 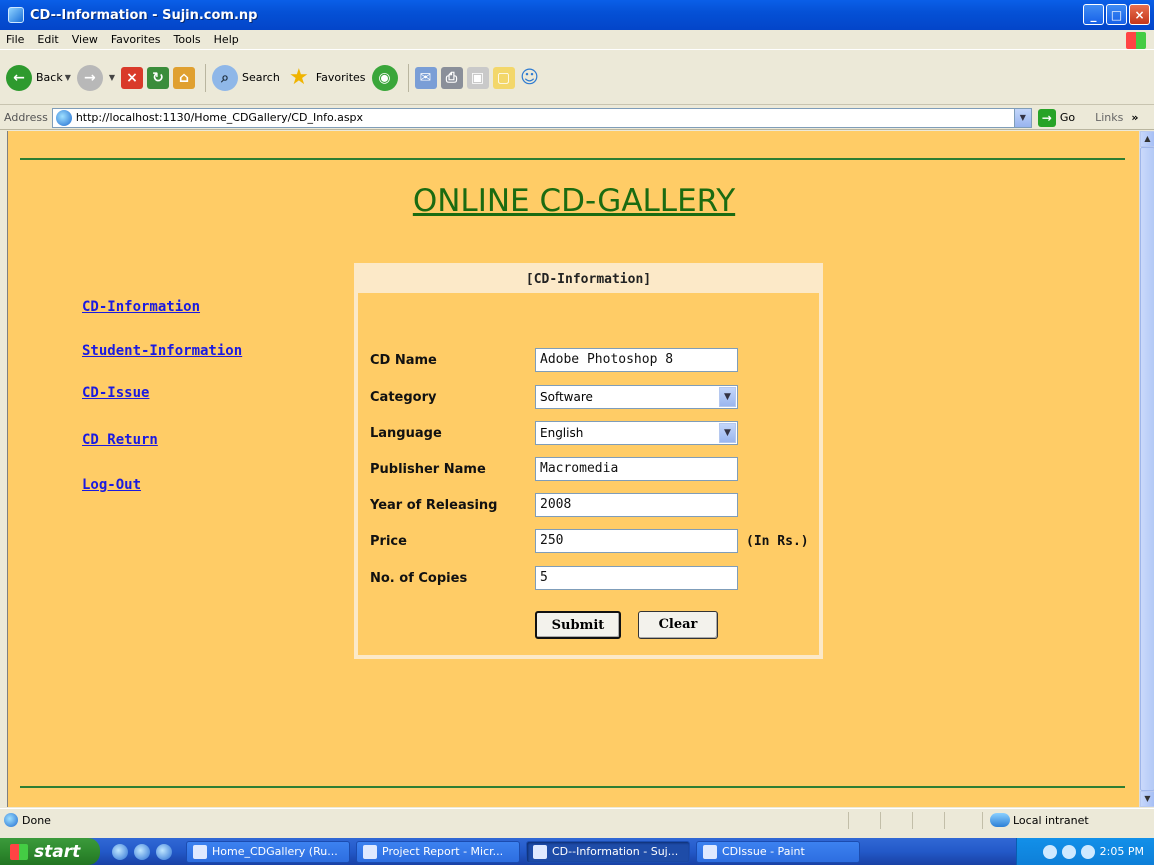 I want to click on intranet-icon, so click(x=1000, y=820).